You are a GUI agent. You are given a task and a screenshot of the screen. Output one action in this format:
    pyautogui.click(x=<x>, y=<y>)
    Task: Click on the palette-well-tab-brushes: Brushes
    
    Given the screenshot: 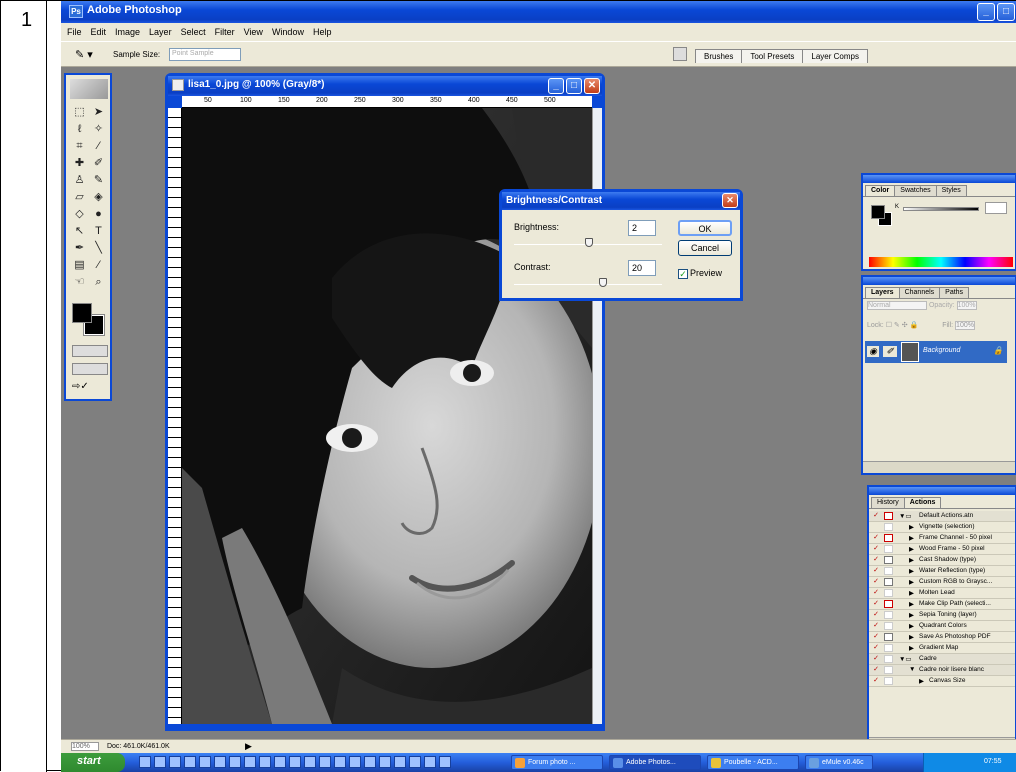 What is the action you would take?
    pyautogui.click(x=719, y=56)
    